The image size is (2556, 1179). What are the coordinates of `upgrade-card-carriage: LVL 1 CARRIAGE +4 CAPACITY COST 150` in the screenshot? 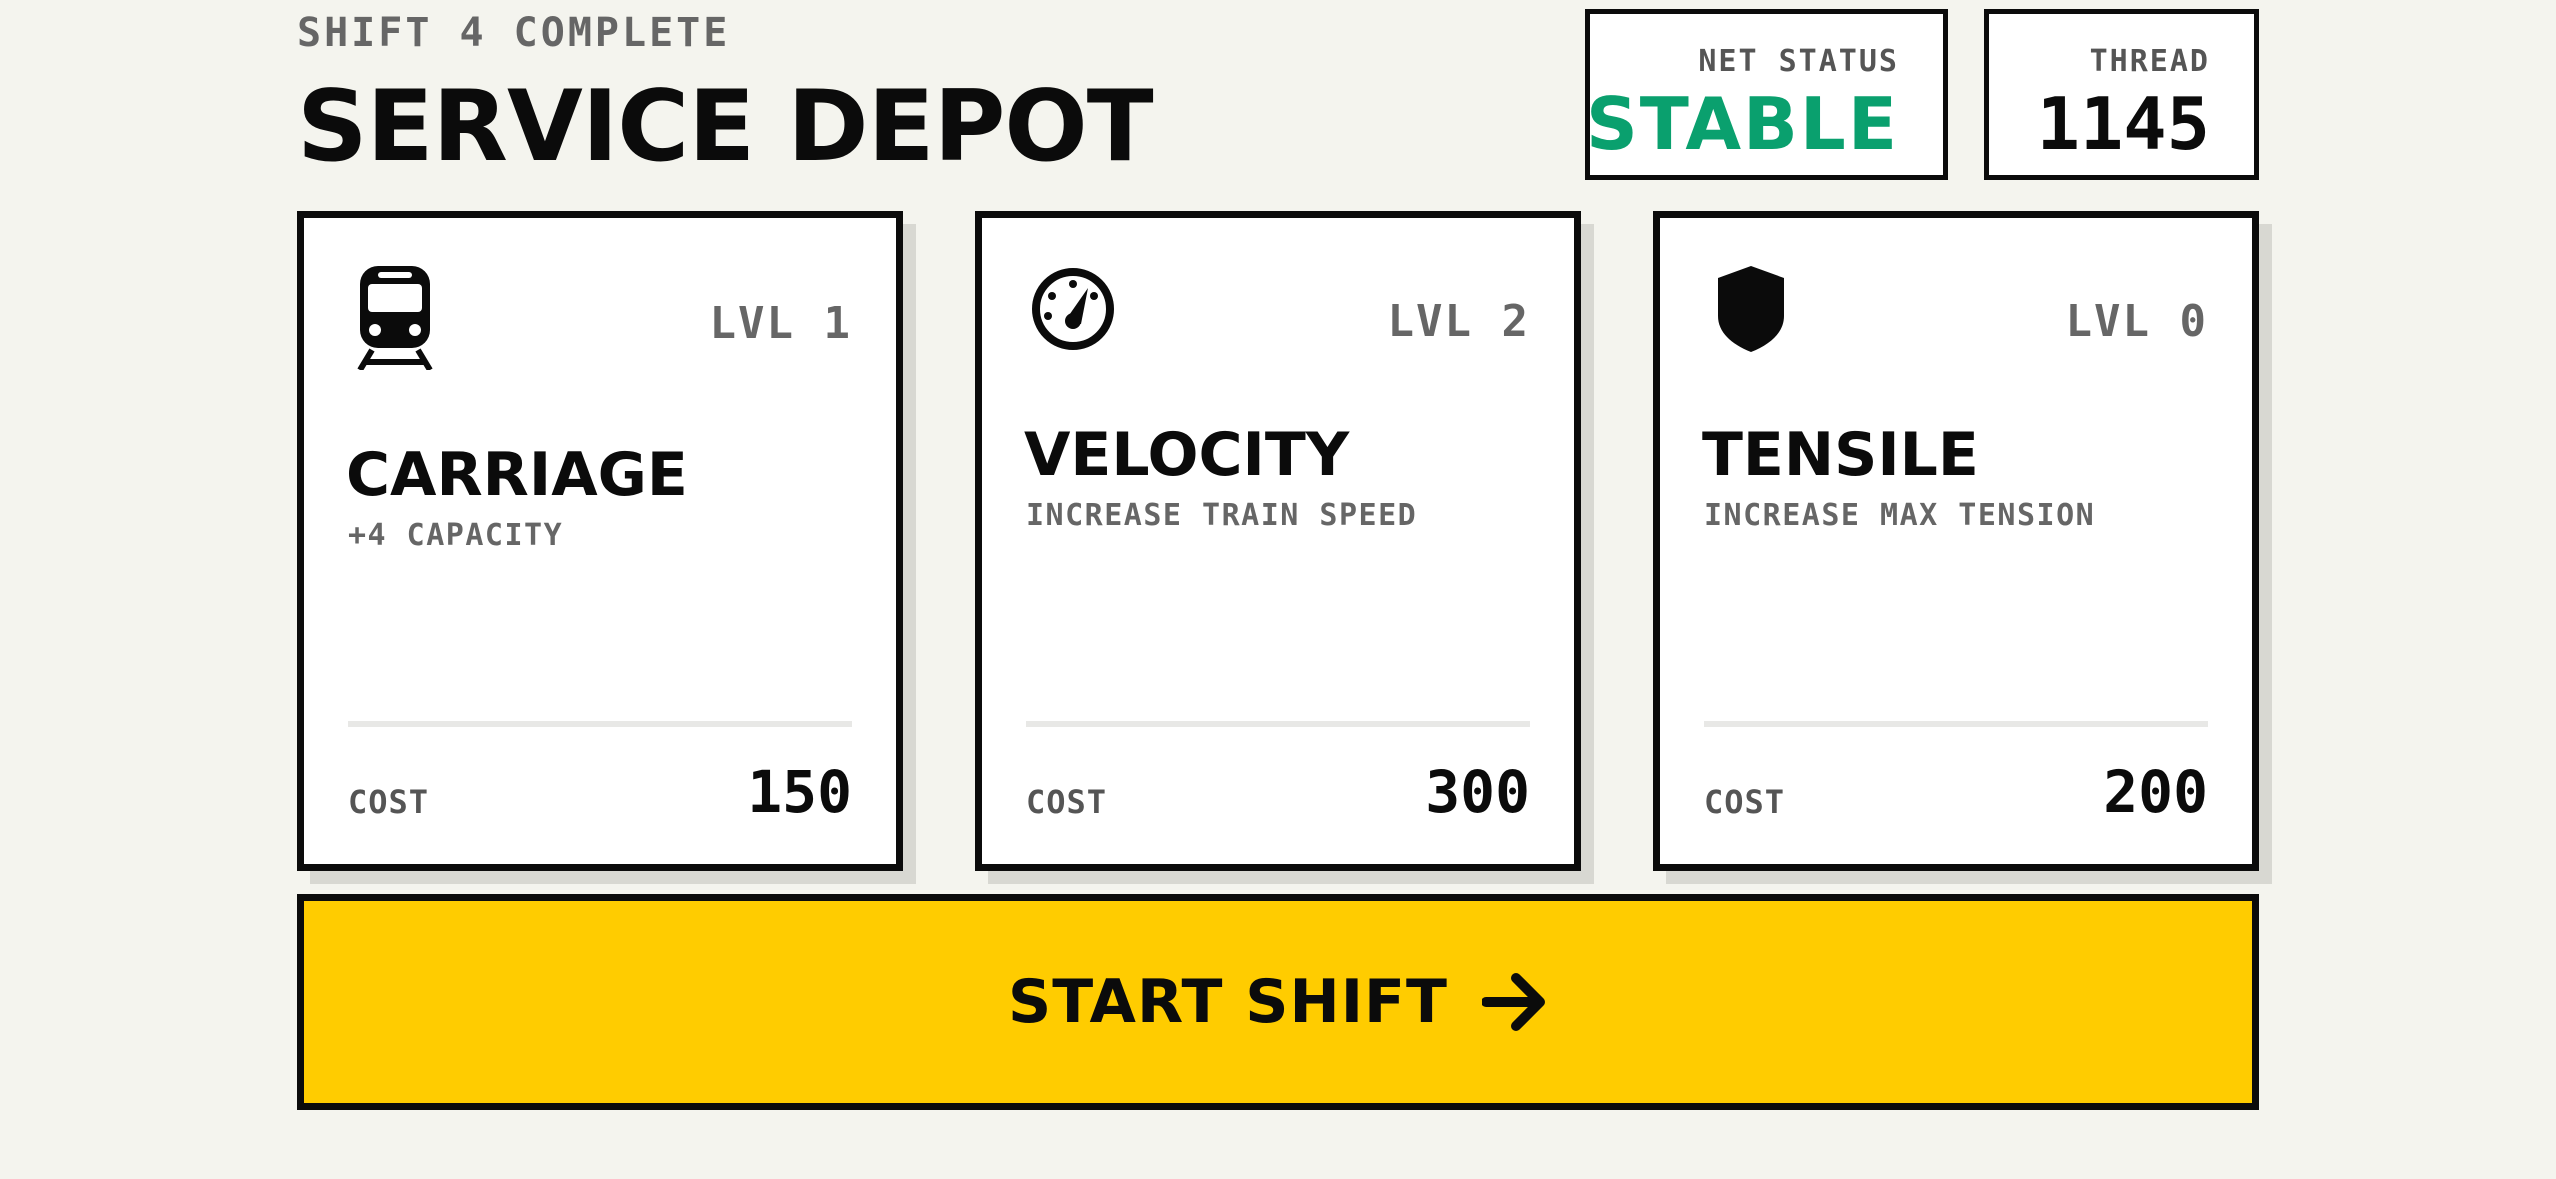 It's located at (600, 541).